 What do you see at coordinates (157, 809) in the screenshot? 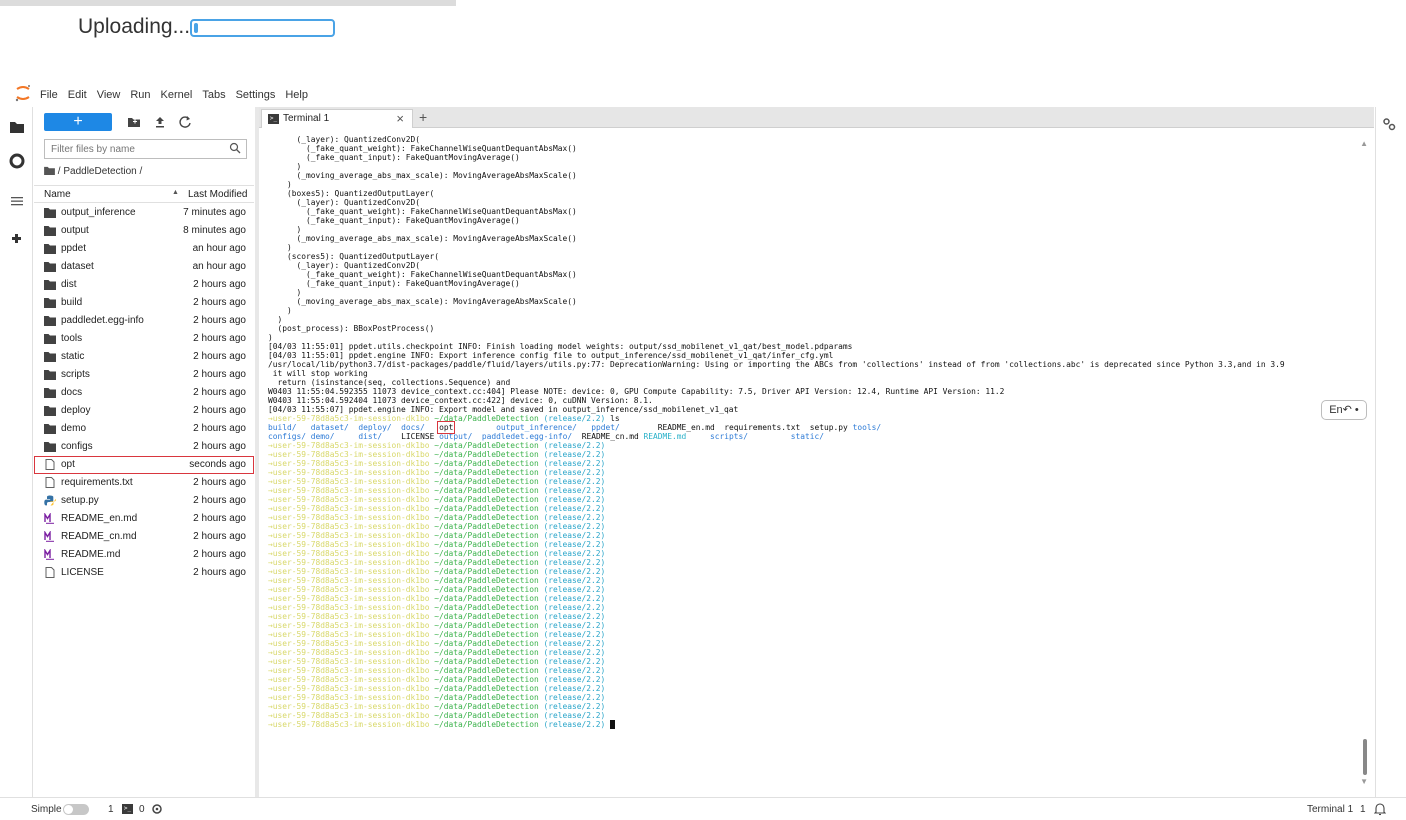
I see `kernel-gear-icon` at bounding box center [157, 809].